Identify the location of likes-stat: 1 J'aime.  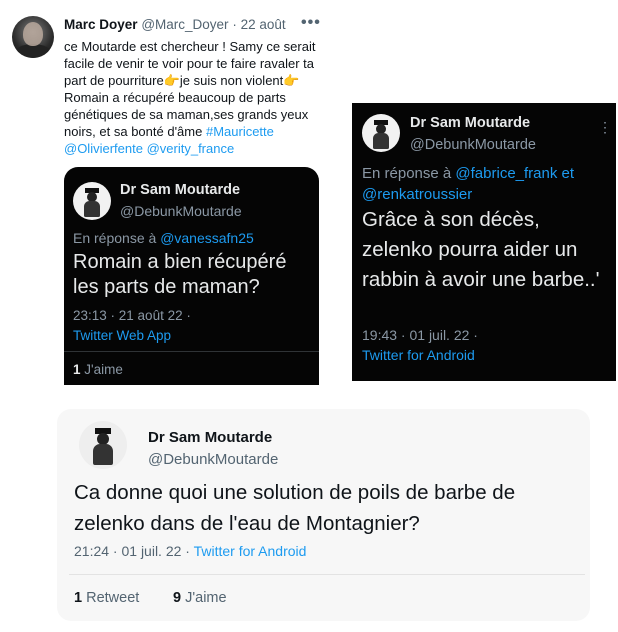
(98, 369).